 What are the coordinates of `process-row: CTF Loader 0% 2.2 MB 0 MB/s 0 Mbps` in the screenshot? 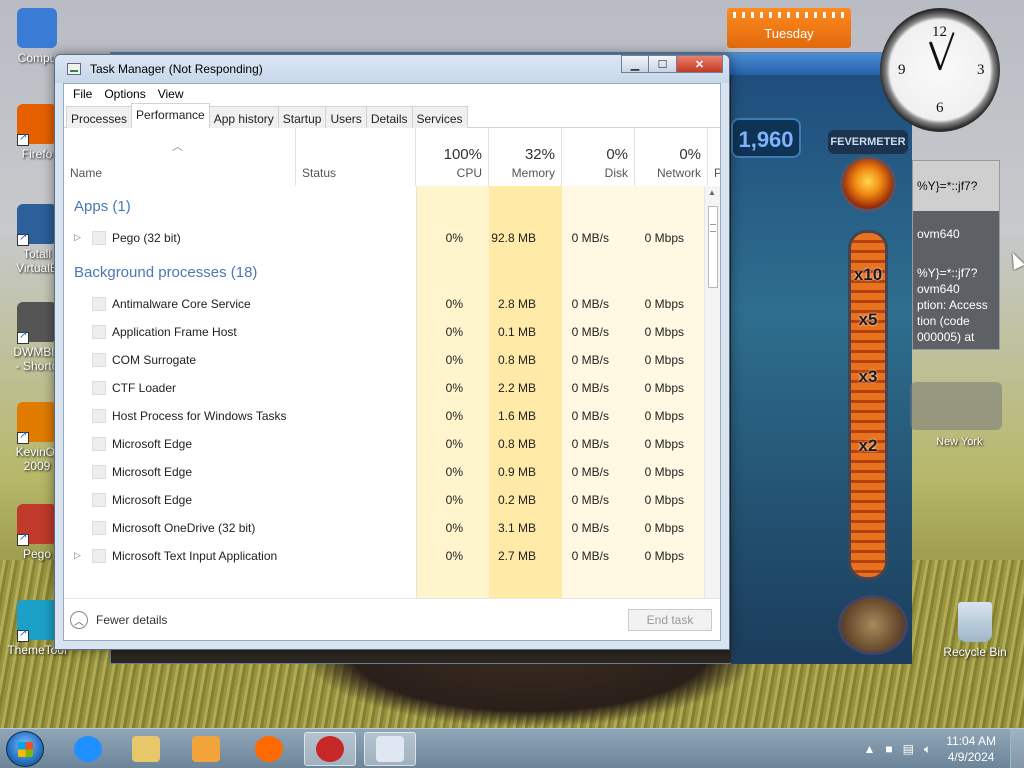 It's located at (384, 388).